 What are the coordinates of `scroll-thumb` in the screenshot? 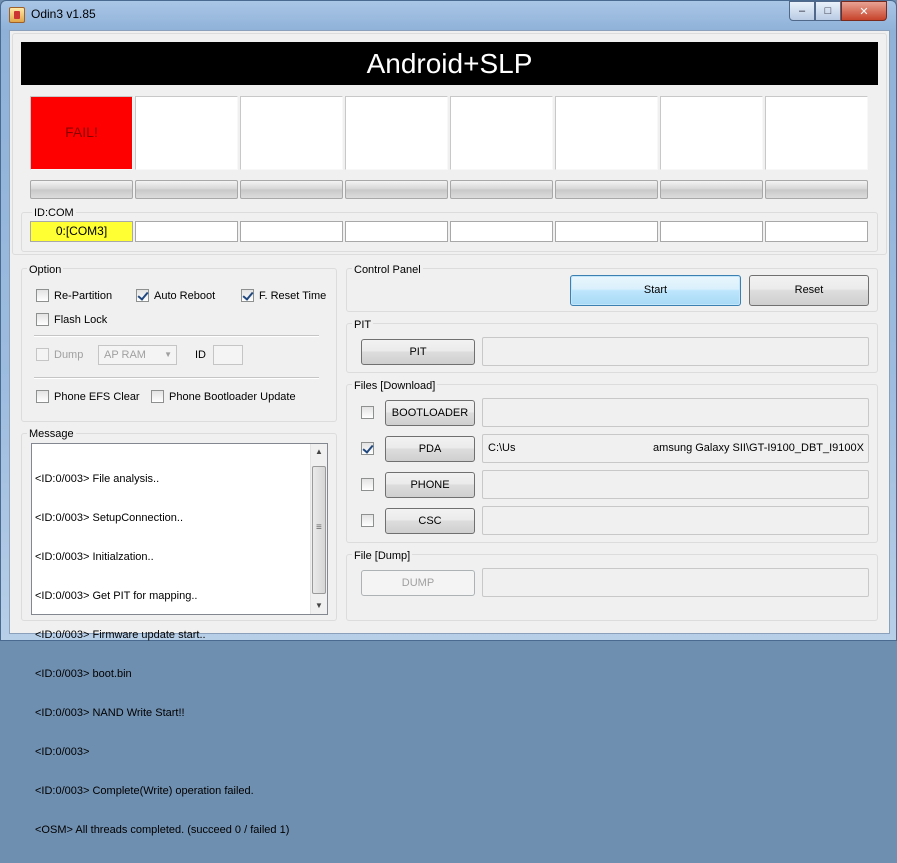 It's located at (319, 530).